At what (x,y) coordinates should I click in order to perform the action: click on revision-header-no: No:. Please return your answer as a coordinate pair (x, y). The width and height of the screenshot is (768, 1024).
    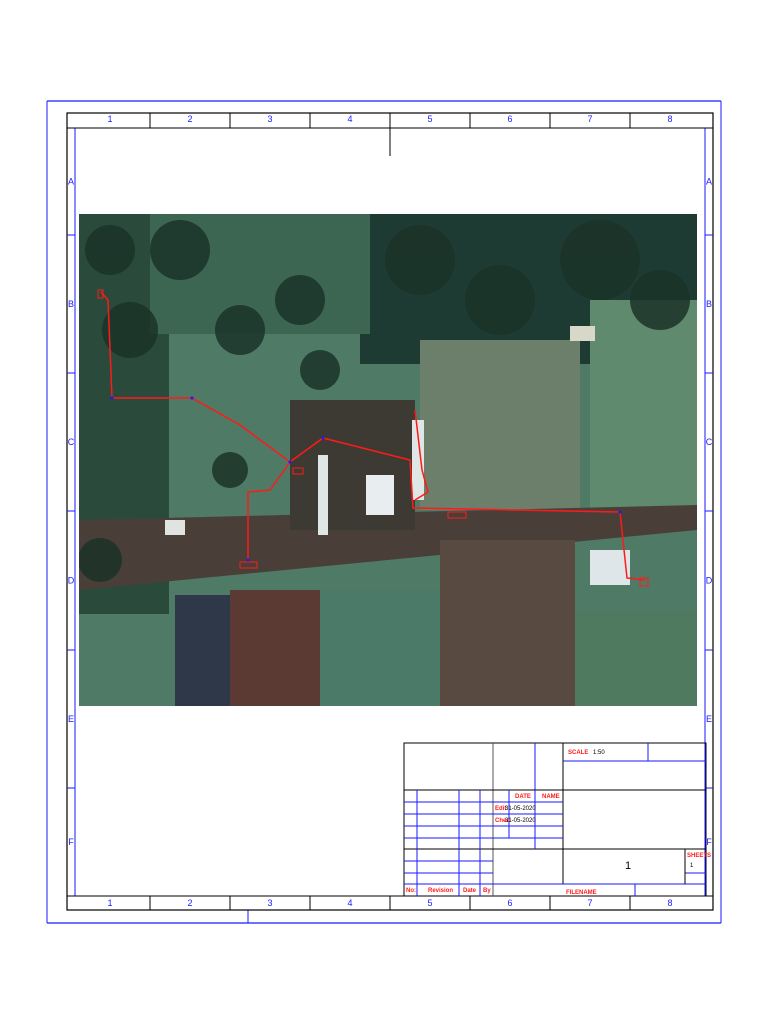
    Looking at the image, I should click on (411, 891).